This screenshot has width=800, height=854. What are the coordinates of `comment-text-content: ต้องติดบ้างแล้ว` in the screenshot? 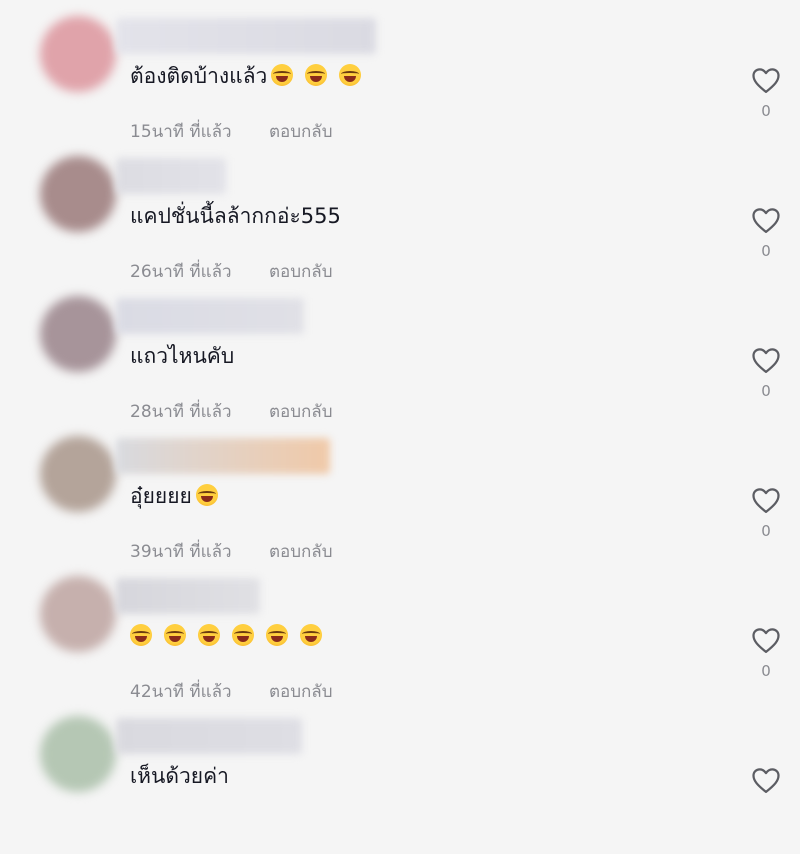 It's located at (199, 76).